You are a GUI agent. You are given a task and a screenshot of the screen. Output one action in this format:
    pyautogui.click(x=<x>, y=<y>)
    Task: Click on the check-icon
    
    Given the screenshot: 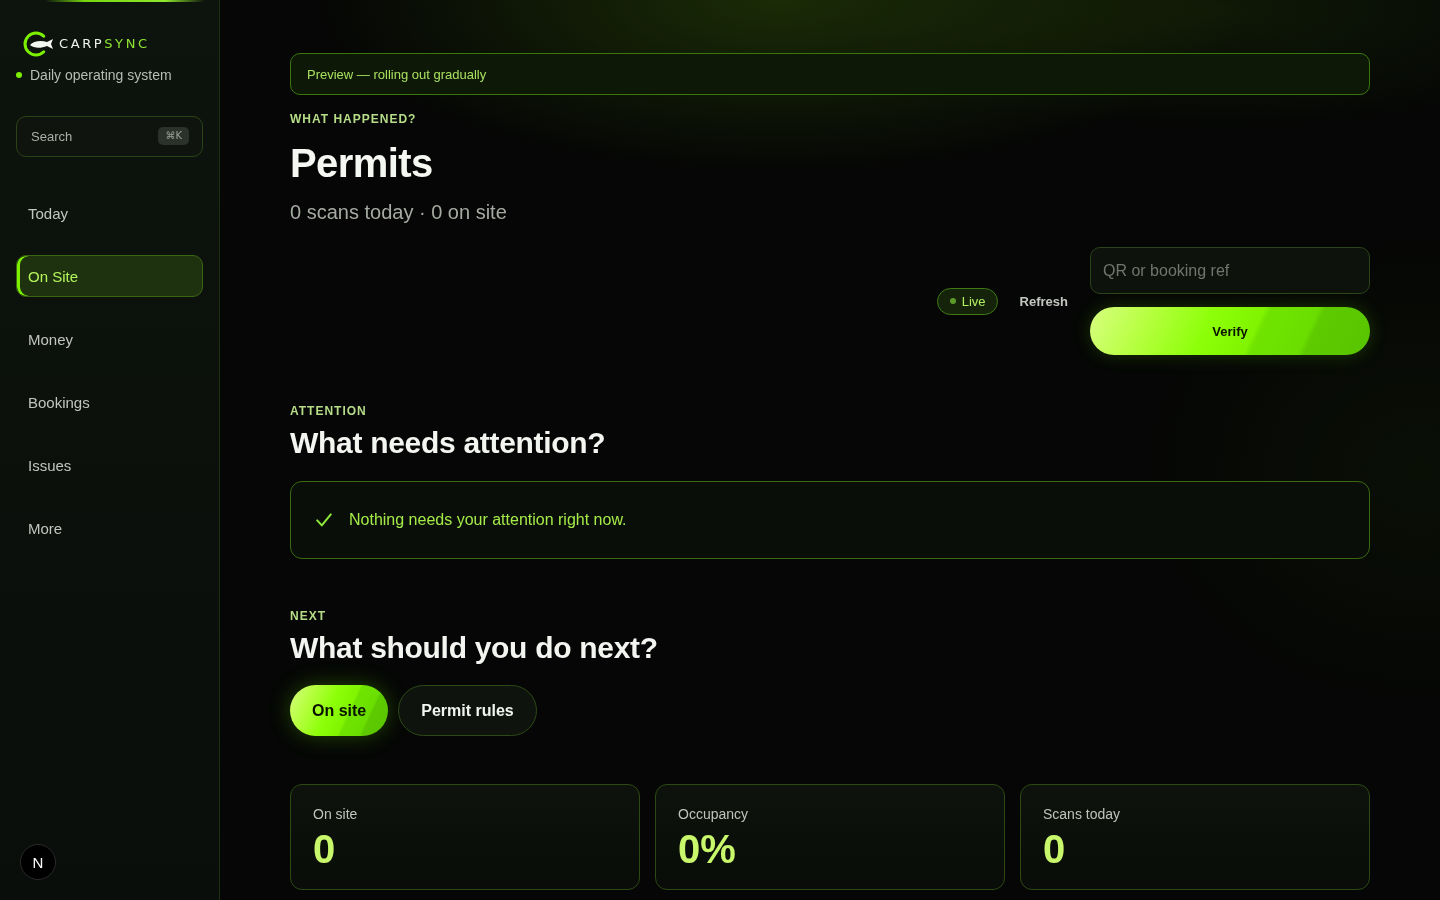 What is the action you would take?
    pyautogui.click(x=324, y=520)
    